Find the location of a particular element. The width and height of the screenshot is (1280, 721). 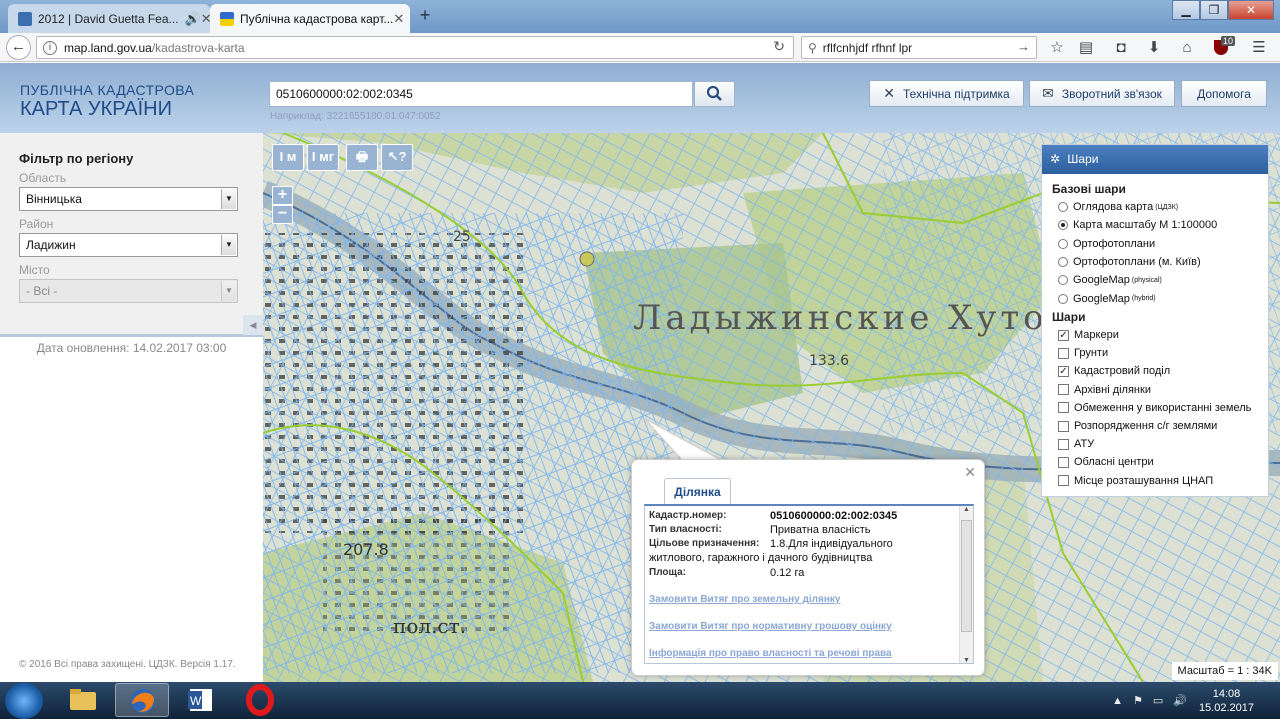

browser-search-bar: ⚲ rflfcnhjdf rfhnf lpr → is located at coordinates (919, 47).